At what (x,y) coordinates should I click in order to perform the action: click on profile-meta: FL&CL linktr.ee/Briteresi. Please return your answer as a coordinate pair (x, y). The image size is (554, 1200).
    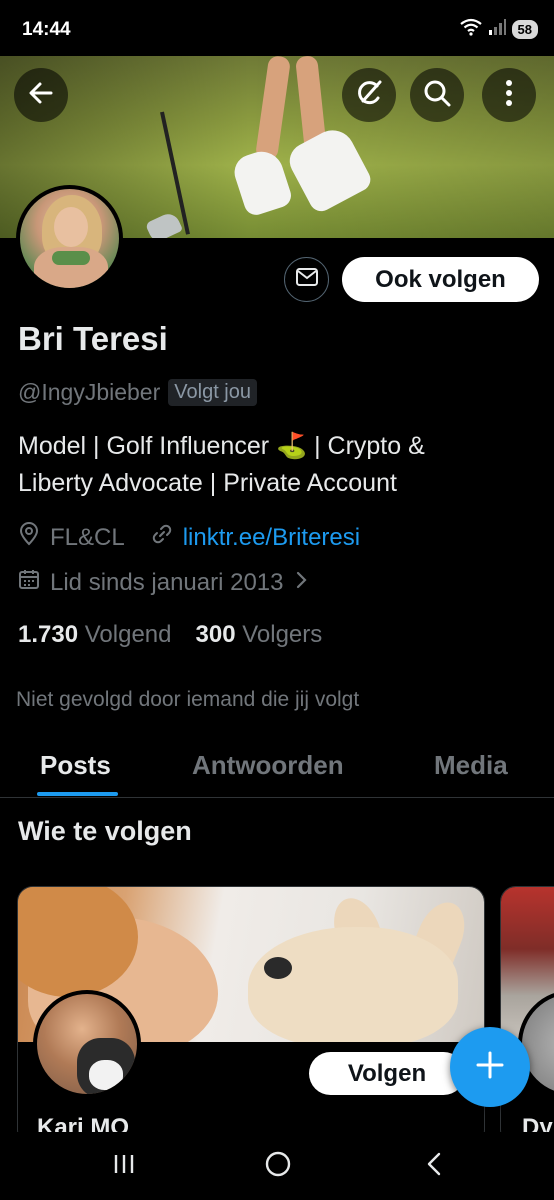
    Looking at the image, I should click on (189, 537).